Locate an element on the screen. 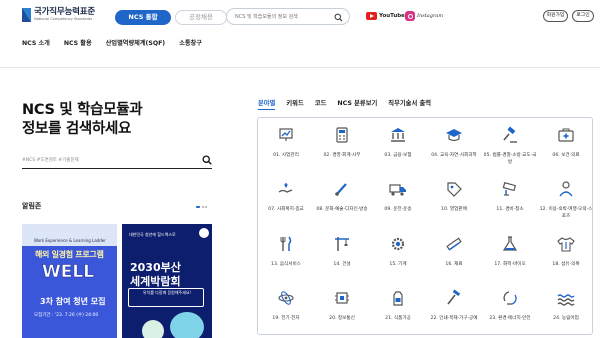 The image size is (600, 338). steel-bar-icon is located at coordinates (454, 244).